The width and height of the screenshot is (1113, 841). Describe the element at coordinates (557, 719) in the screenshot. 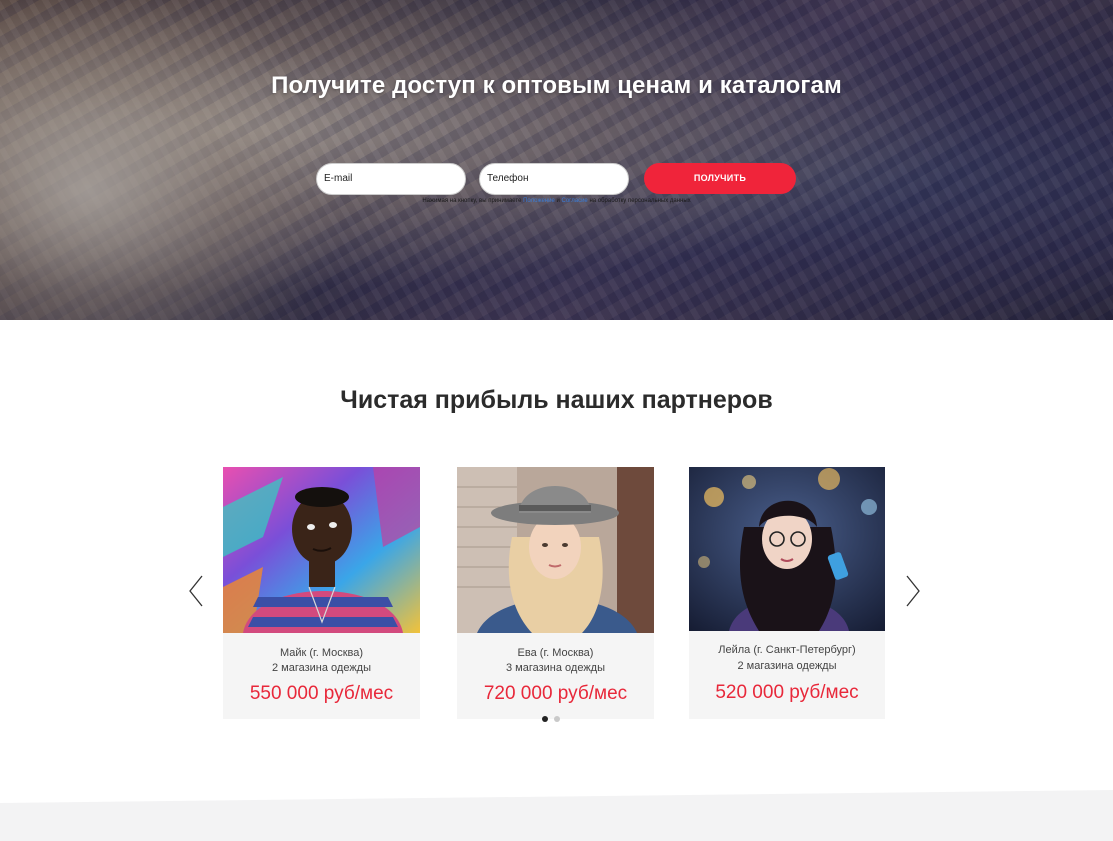

I see `slider-dot` at that location.